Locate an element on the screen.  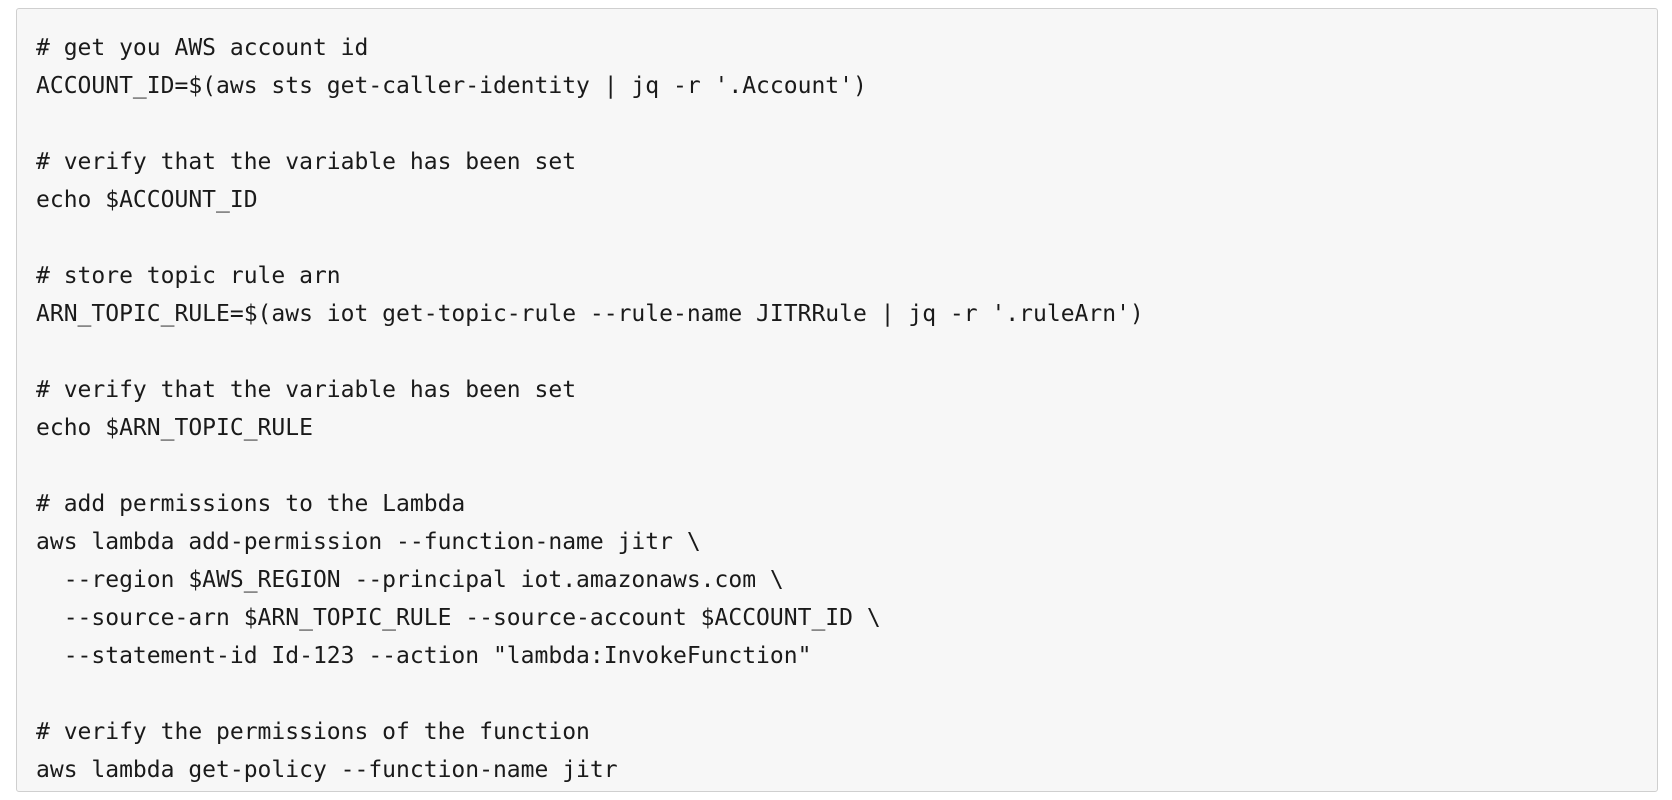
code-line-19: # verify the permissions of the function is located at coordinates (313, 732).